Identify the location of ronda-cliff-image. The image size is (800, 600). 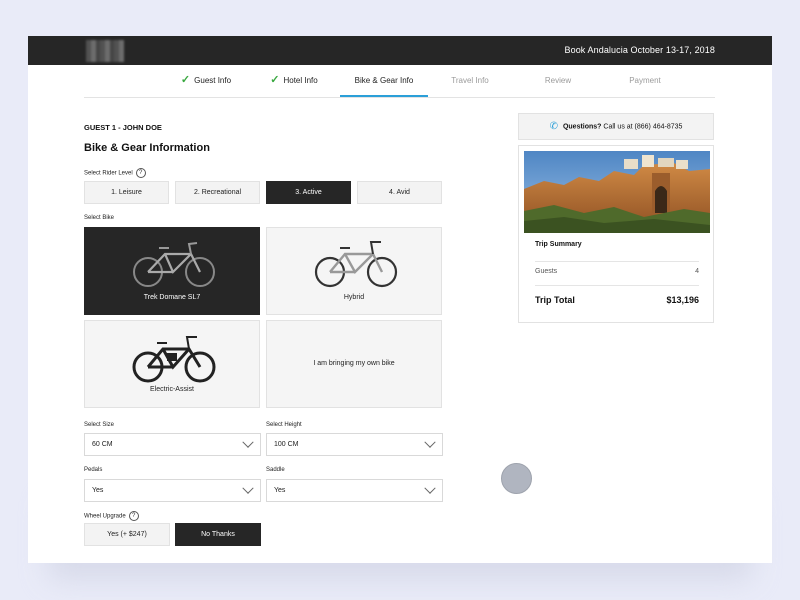
(617, 192).